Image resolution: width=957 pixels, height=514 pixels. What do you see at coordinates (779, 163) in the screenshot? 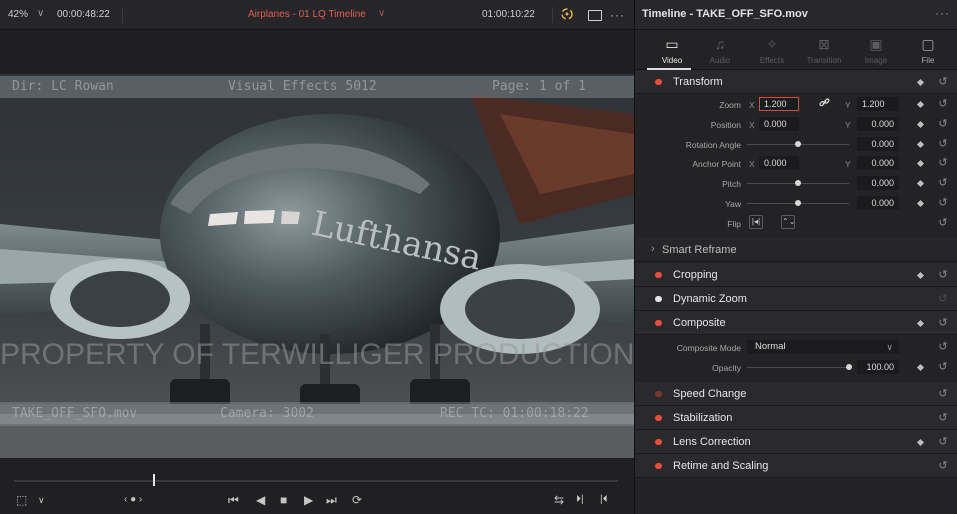
I see `anchor-x-field: 0.000` at bounding box center [779, 163].